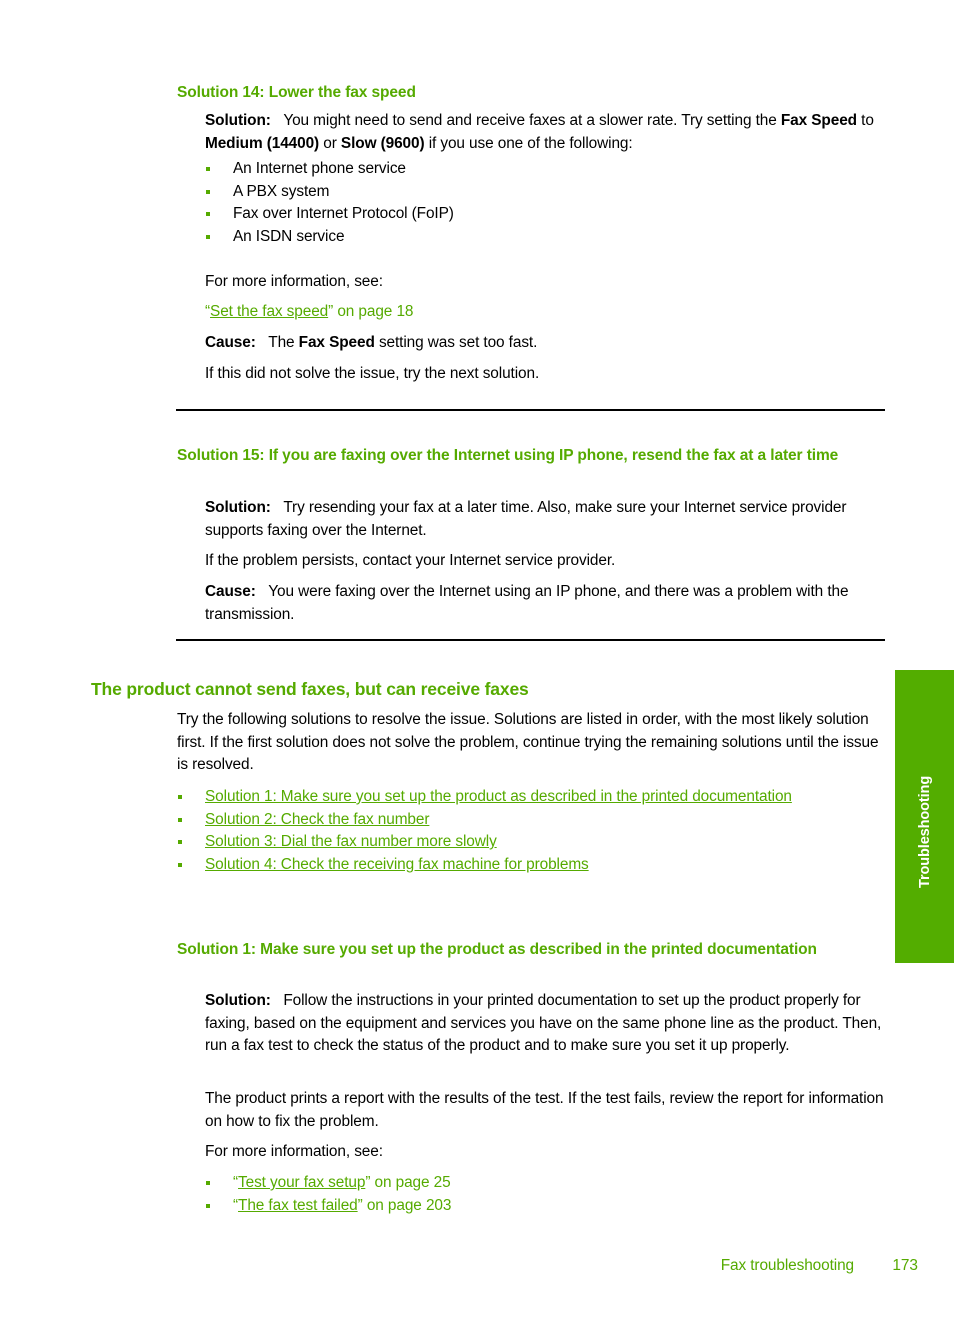 Image resolution: width=954 pixels, height=1321 pixels. I want to click on list-item: Fax over Internet Protocol (FoIP), so click(545, 214).